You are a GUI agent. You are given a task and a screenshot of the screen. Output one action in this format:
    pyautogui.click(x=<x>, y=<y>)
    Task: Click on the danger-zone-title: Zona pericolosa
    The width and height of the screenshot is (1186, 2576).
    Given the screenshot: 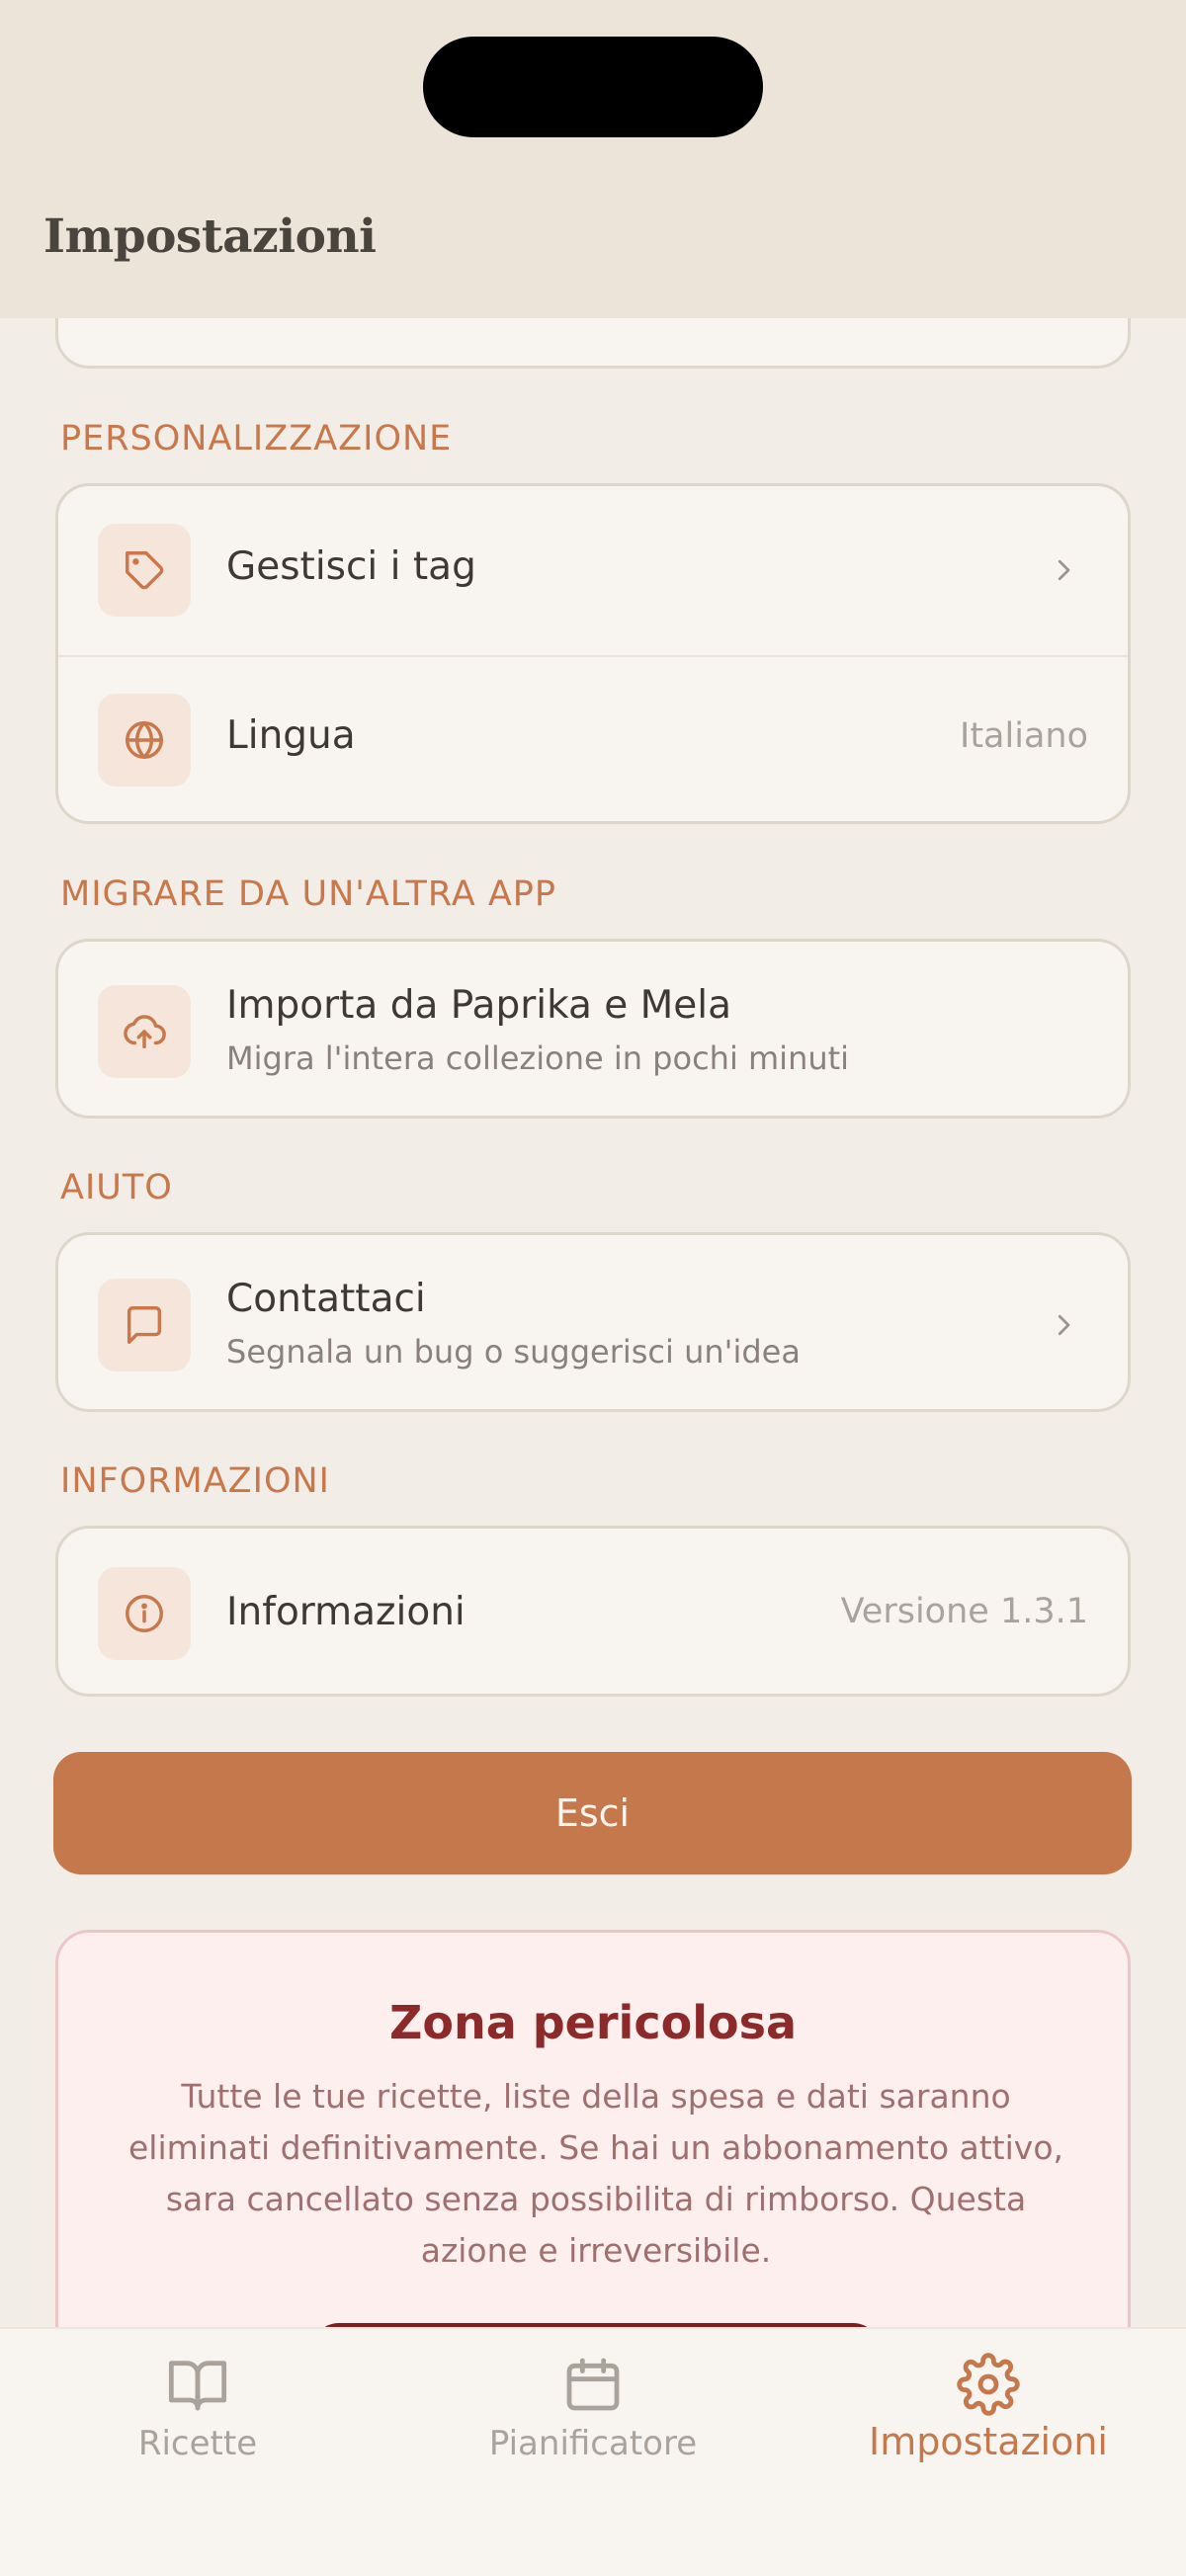 What is the action you would take?
    pyautogui.click(x=592, y=2022)
    